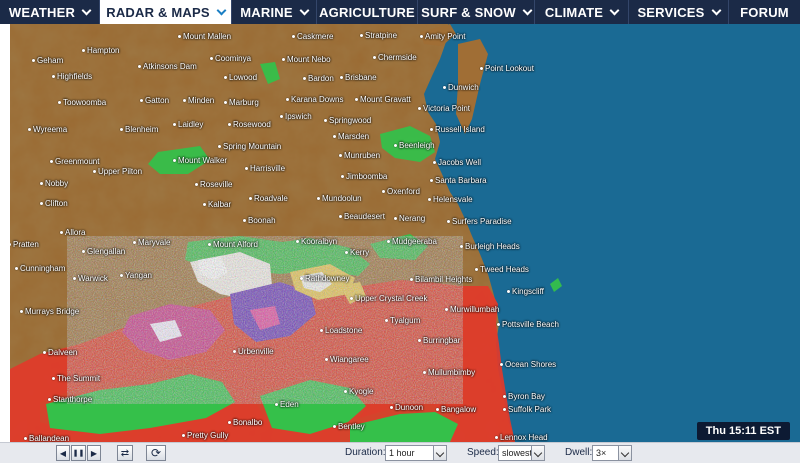 Image resolution: width=800 pixels, height=463 pixels. What do you see at coordinates (601, 453) in the screenshot?
I see `dwell-value: 3×` at bounding box center [601, 453].